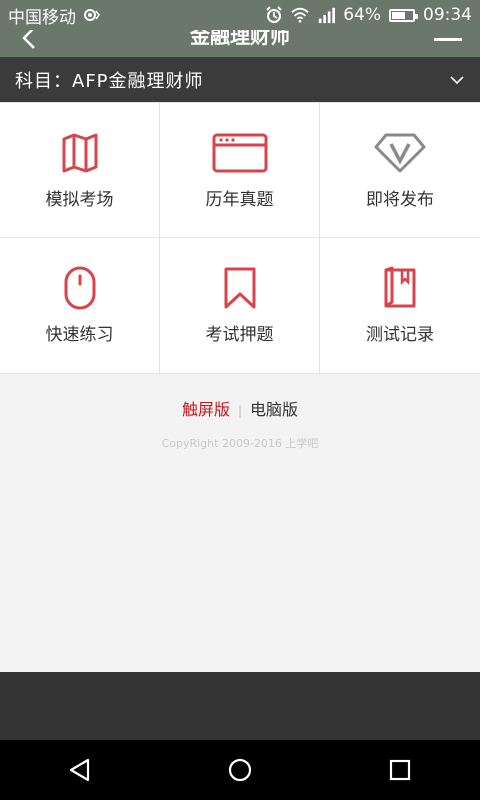  Describe the element at coordinates (239, 152) in the screenshot. I see `browser-window-icon` at that location.